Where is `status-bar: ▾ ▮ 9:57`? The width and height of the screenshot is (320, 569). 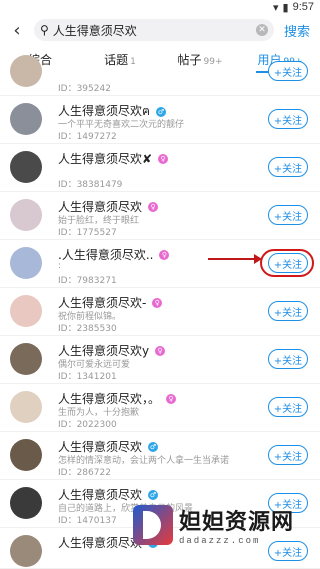 status-bar: ▾ ▮ 9:57 is located at coordinates (160, 7).